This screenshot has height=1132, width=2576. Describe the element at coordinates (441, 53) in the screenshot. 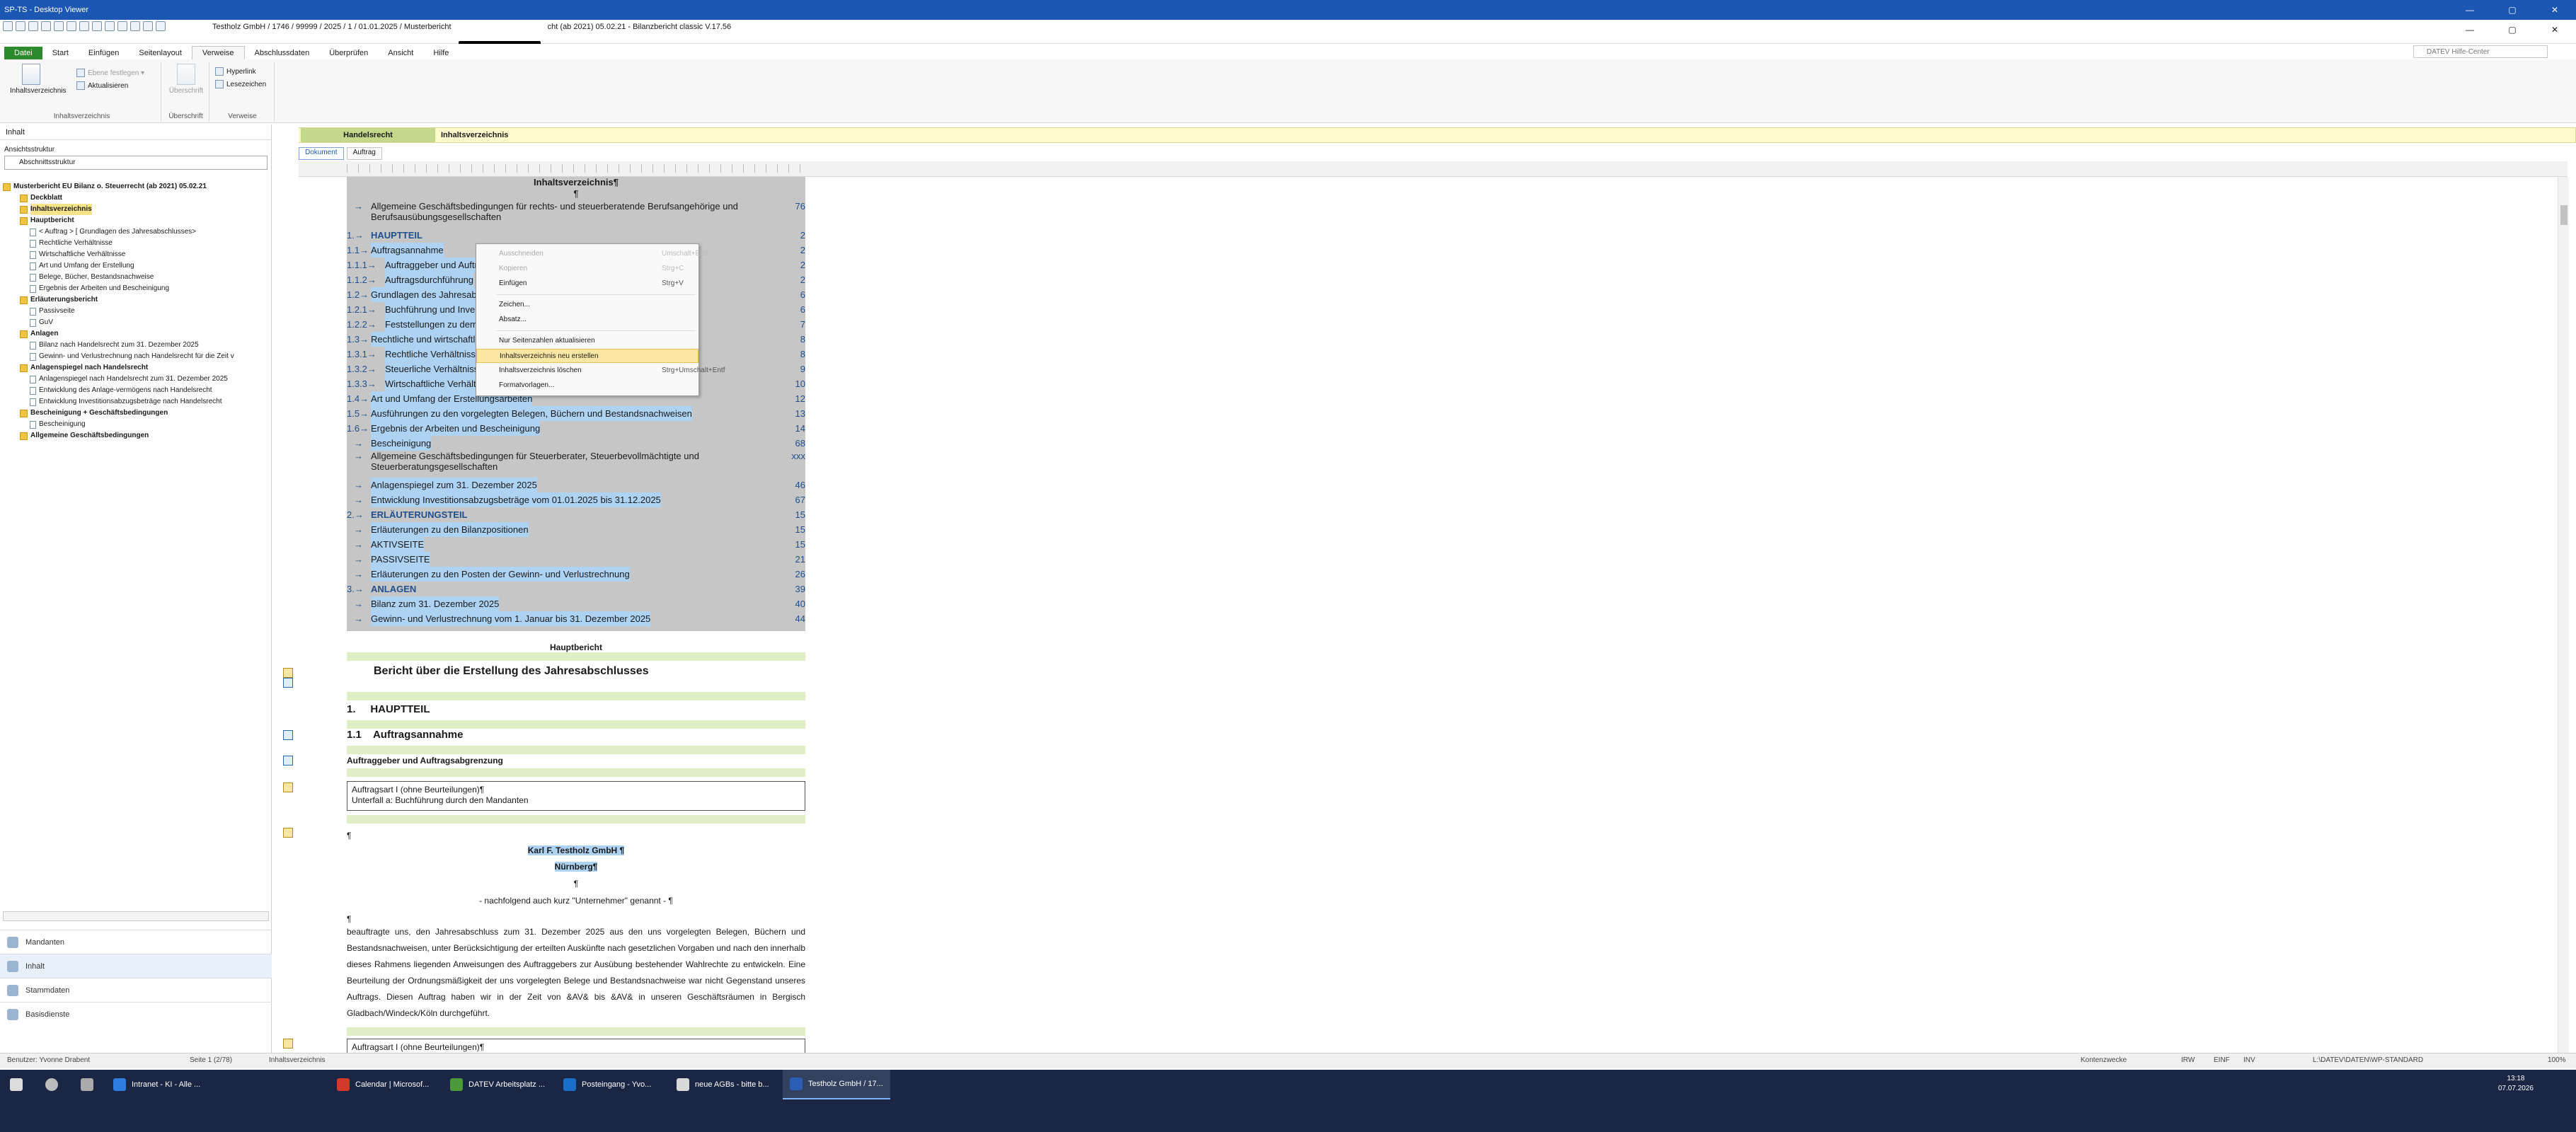

I see `tab-hilfe: Hilfe` at that location.